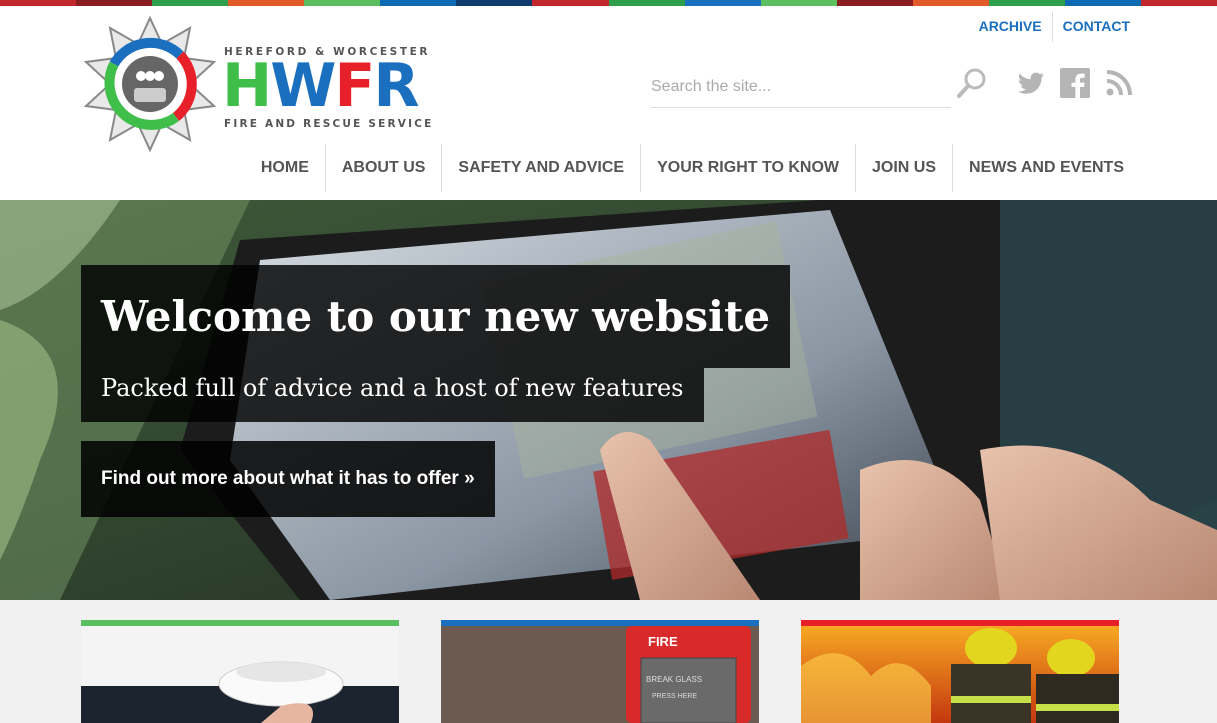 The width and height of the screenshot is (1217, 723). I want to click on search-input, so click(801, 84).